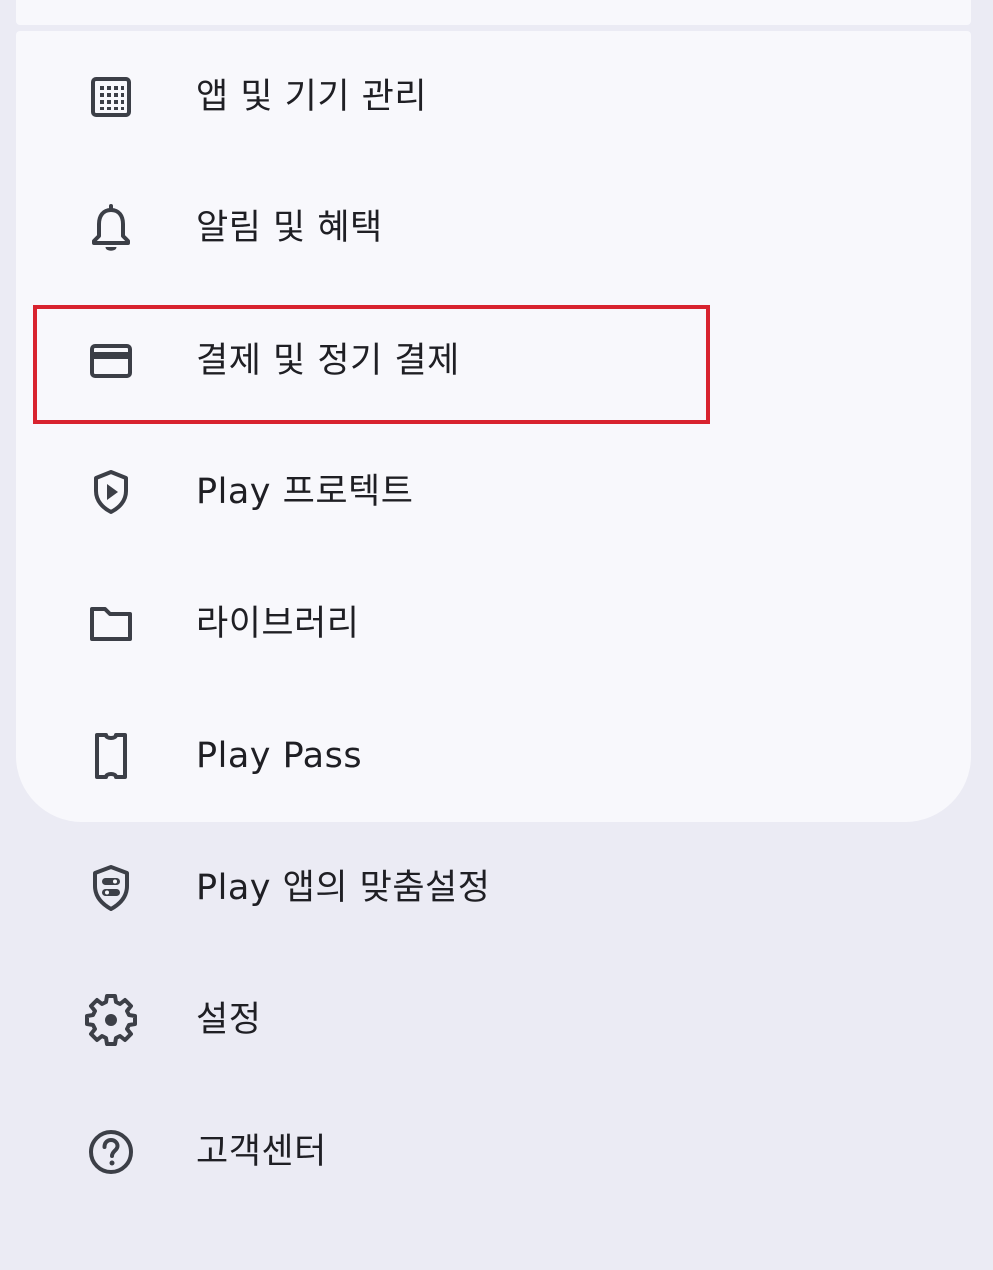 The height and width of the screenshot is (1270, 993). I want to click on menu-item-label: 결제 및 정기 결제, so click(328, 361).